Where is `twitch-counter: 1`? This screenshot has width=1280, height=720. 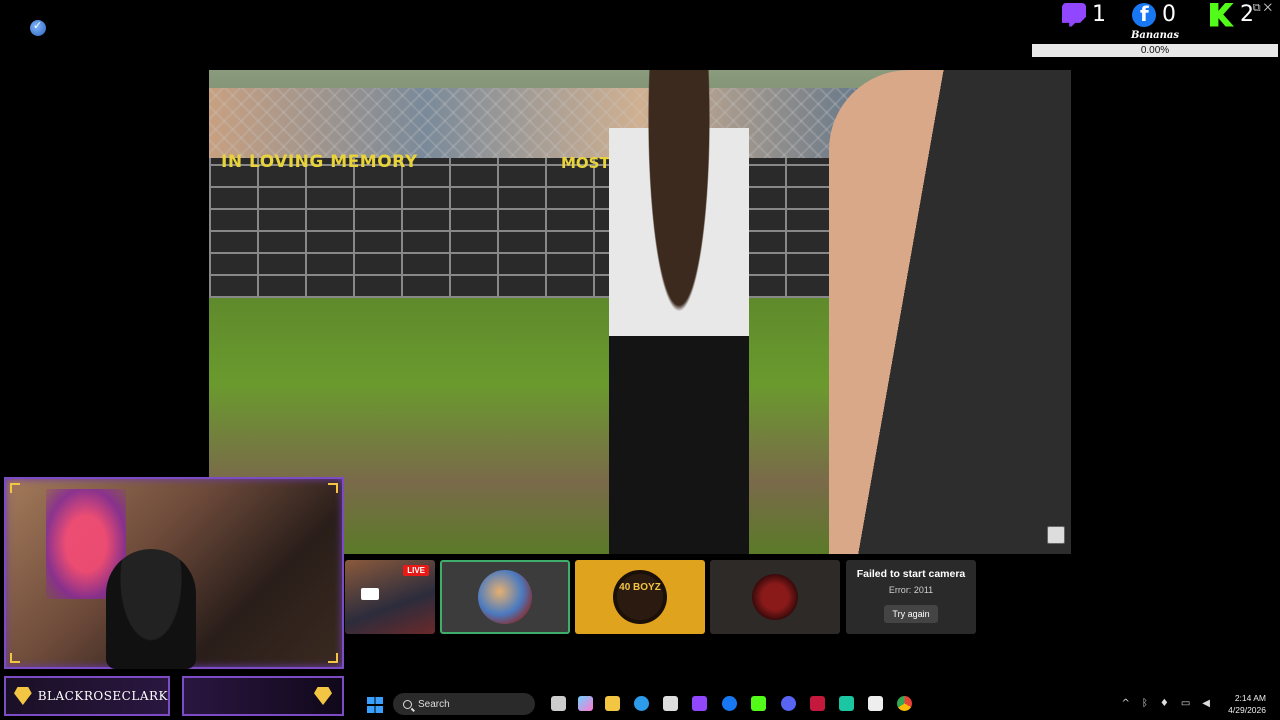 twitch-counter: 1 is located at coordinates (1084, 14).